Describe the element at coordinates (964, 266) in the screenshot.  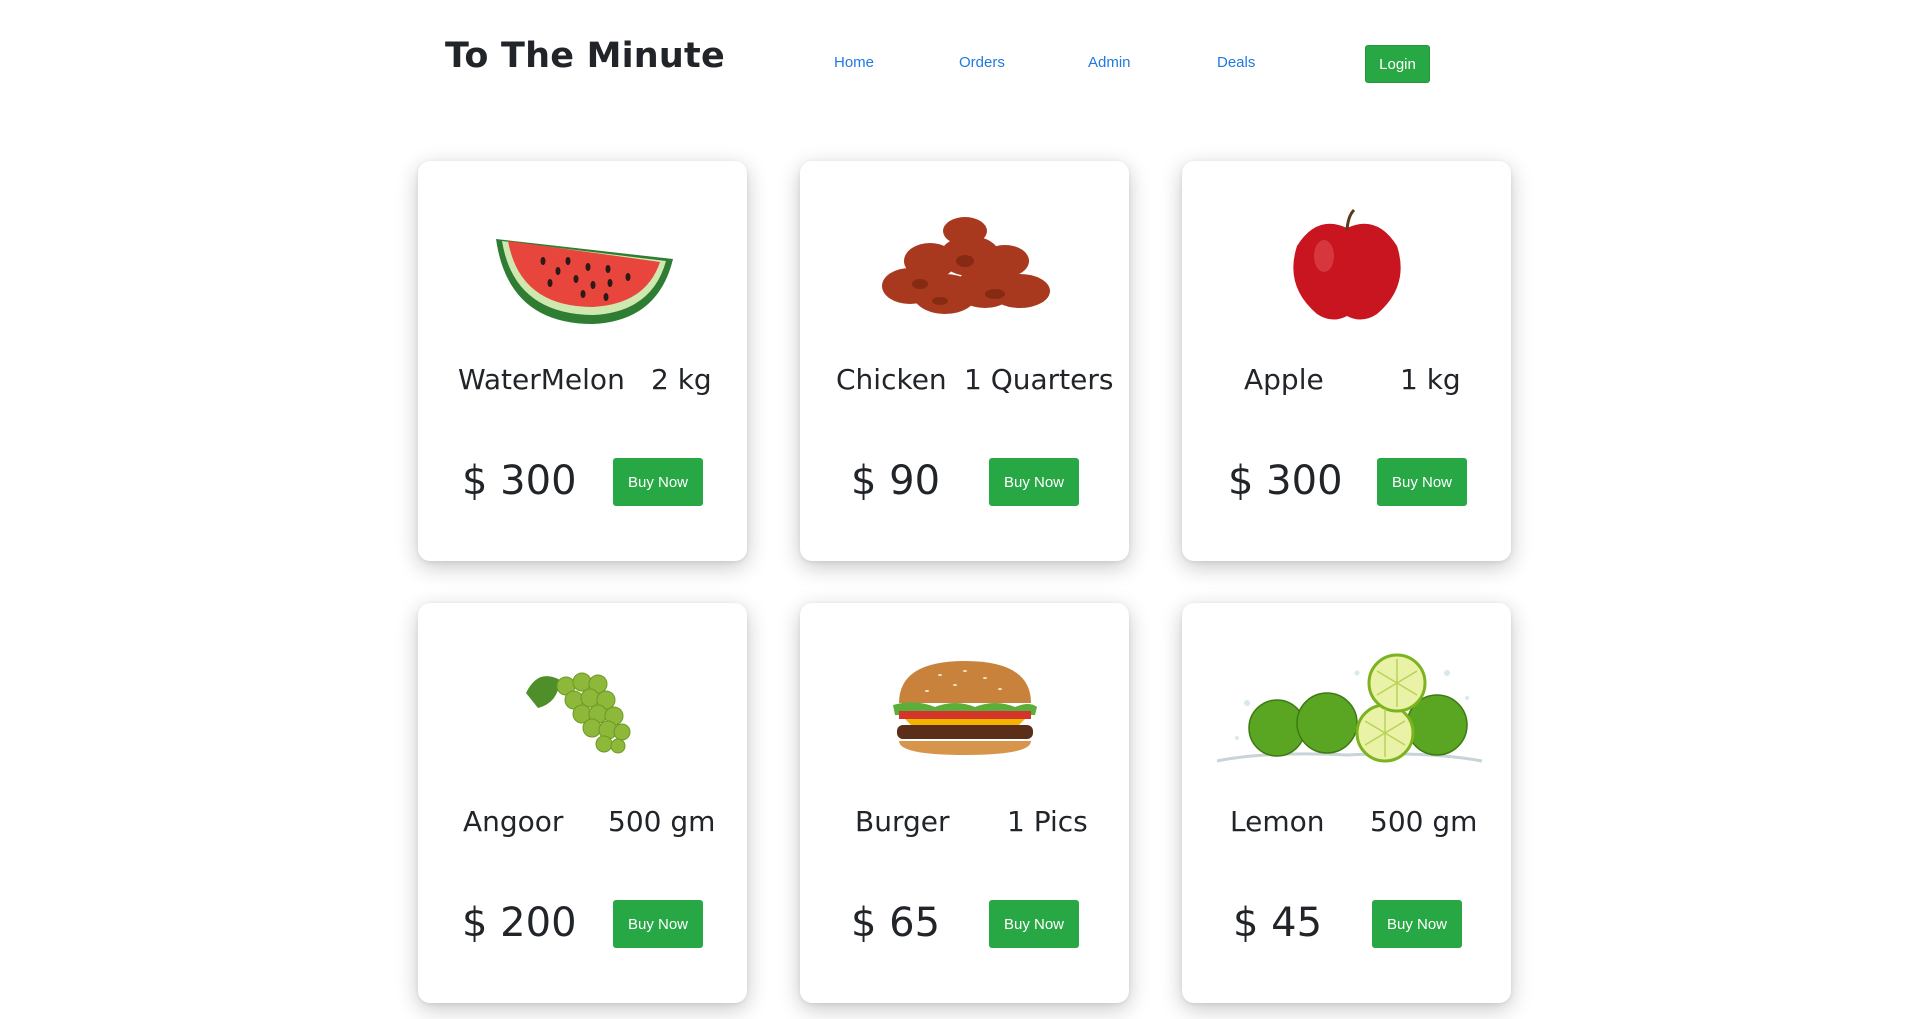
I see `chicken-wings-image` at that location.